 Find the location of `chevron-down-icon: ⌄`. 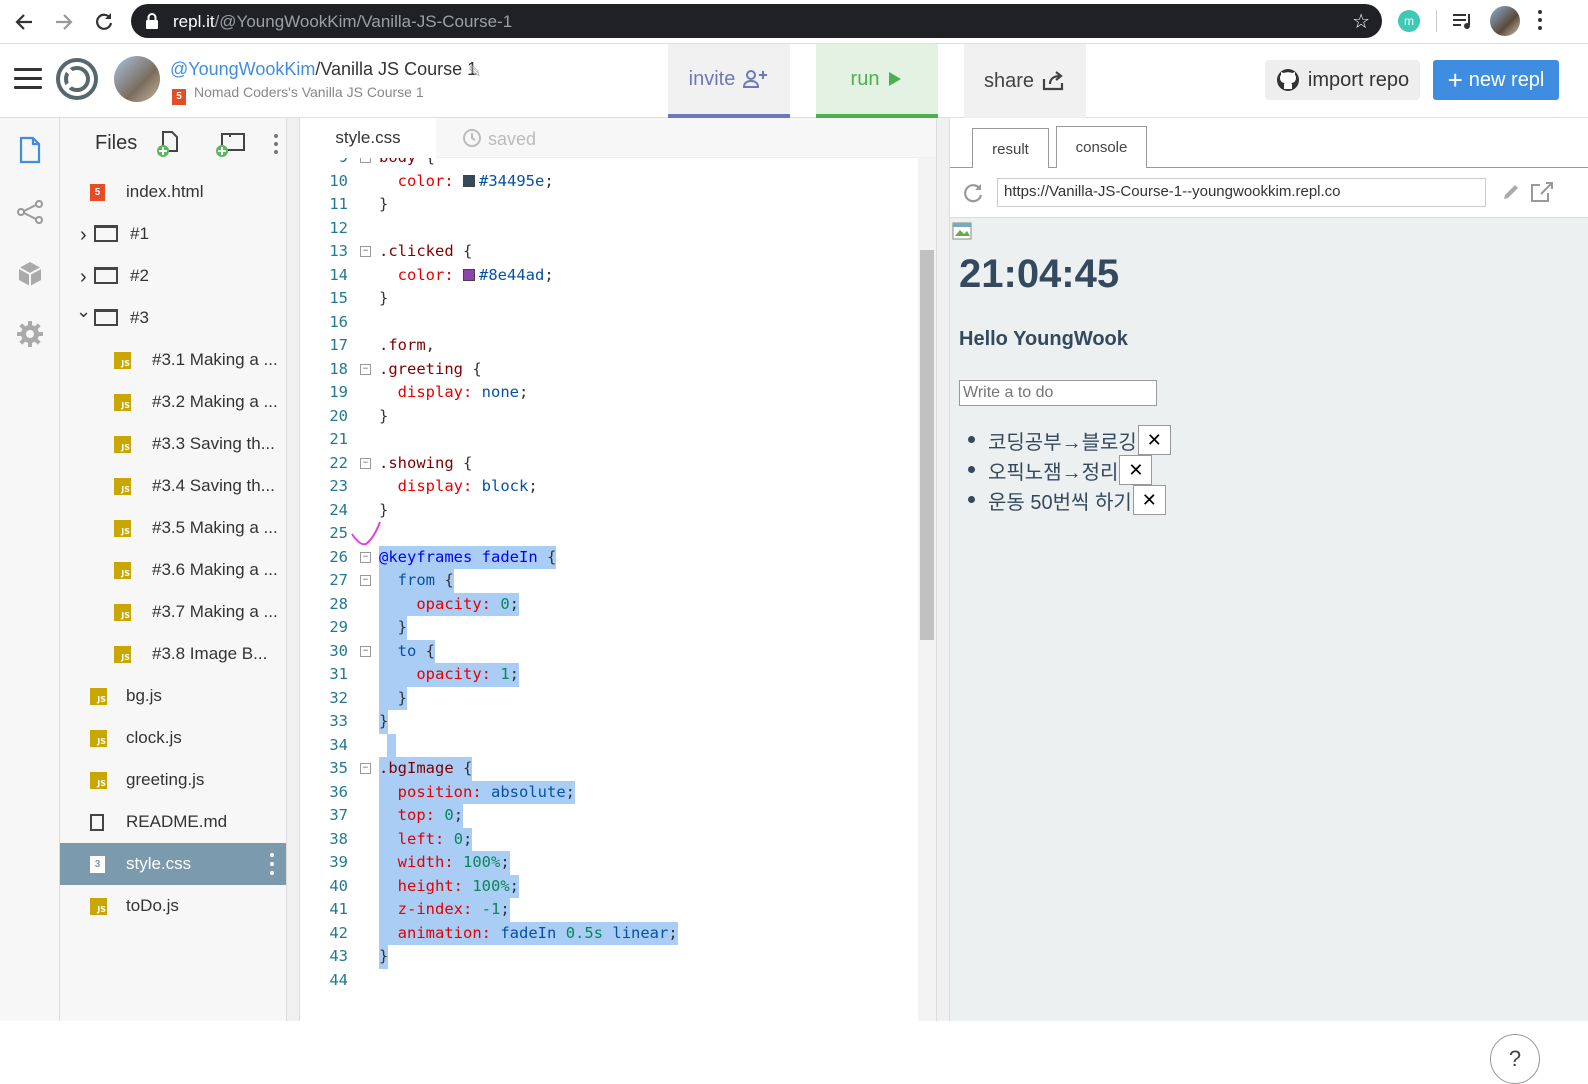

chevron-down-icon: ⌄ is located at coordinates (83, 311).